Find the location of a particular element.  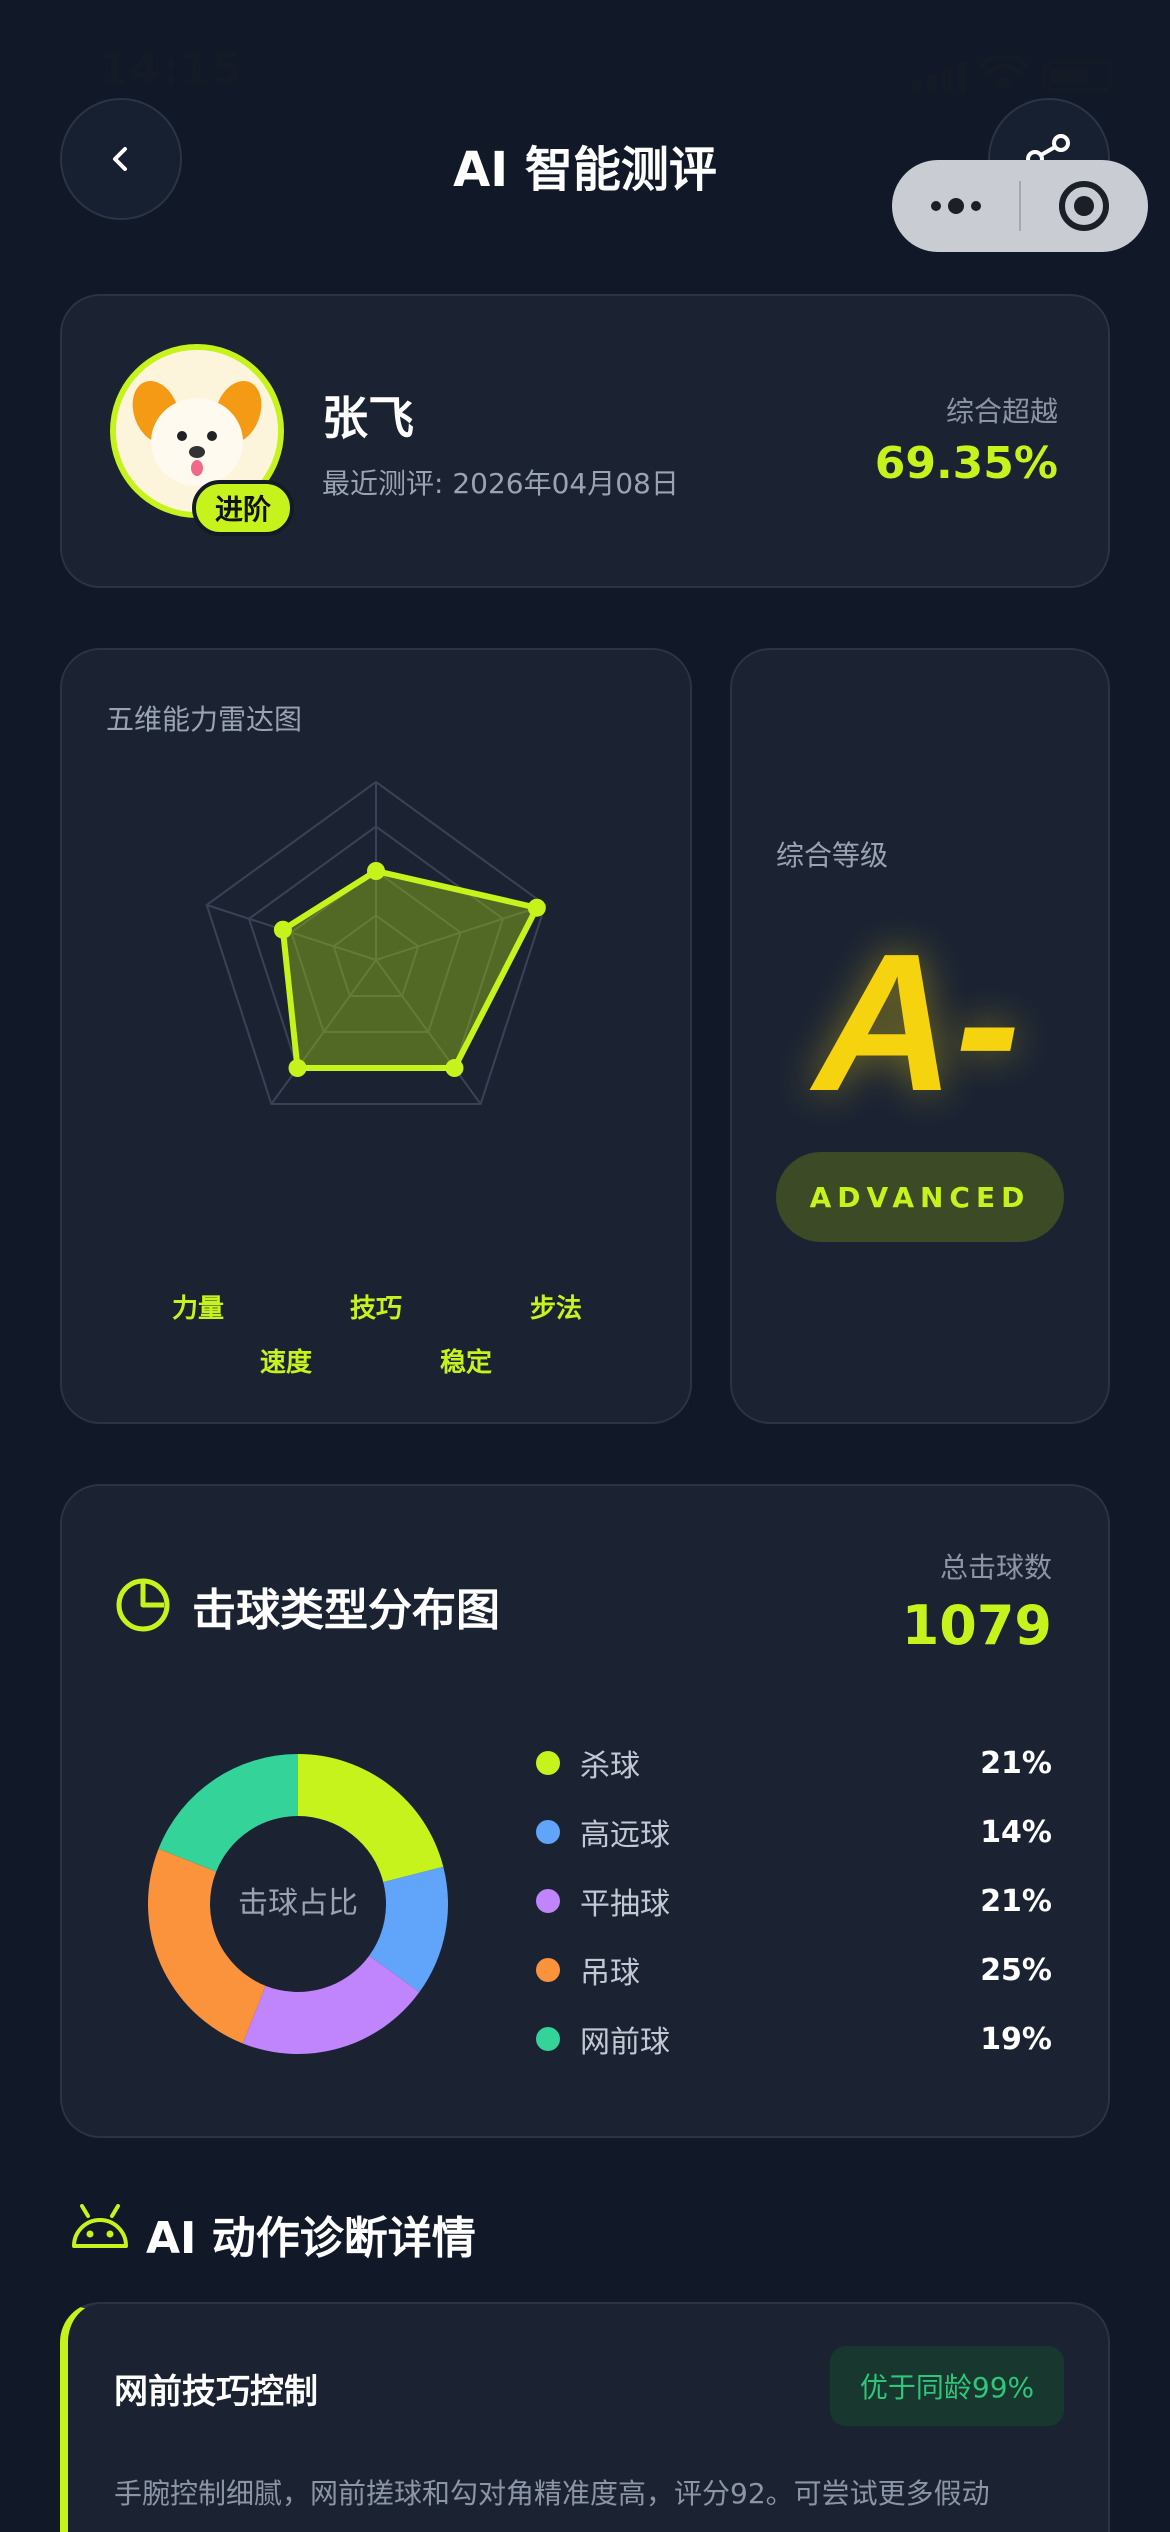

last-test-date: 最近测评: 2026年04月08日 is located at coordinates (500, 483).